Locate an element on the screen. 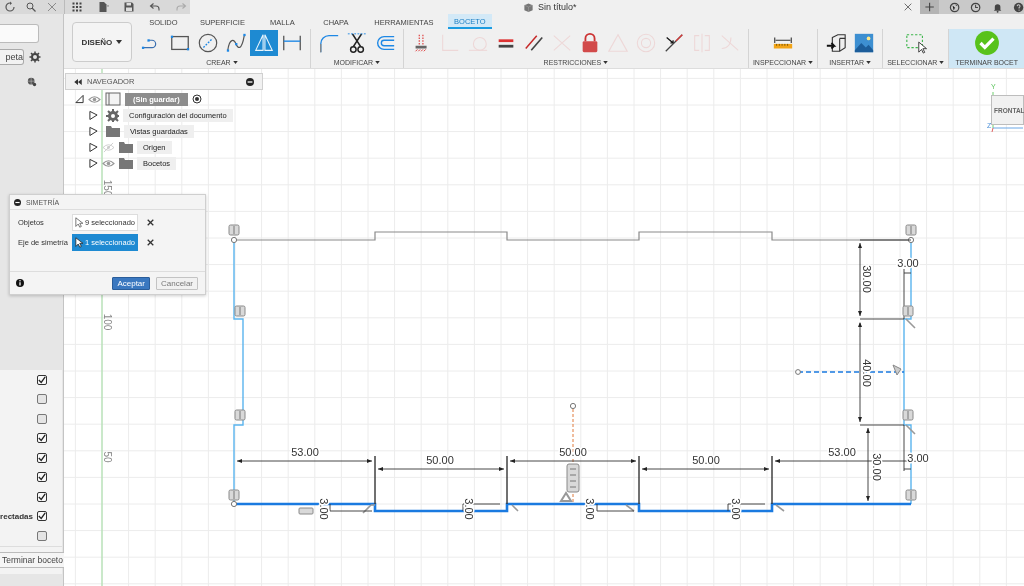 The height and width of the screenshot is (586, 1024). plus-icon is located at coordinates (930, 7).